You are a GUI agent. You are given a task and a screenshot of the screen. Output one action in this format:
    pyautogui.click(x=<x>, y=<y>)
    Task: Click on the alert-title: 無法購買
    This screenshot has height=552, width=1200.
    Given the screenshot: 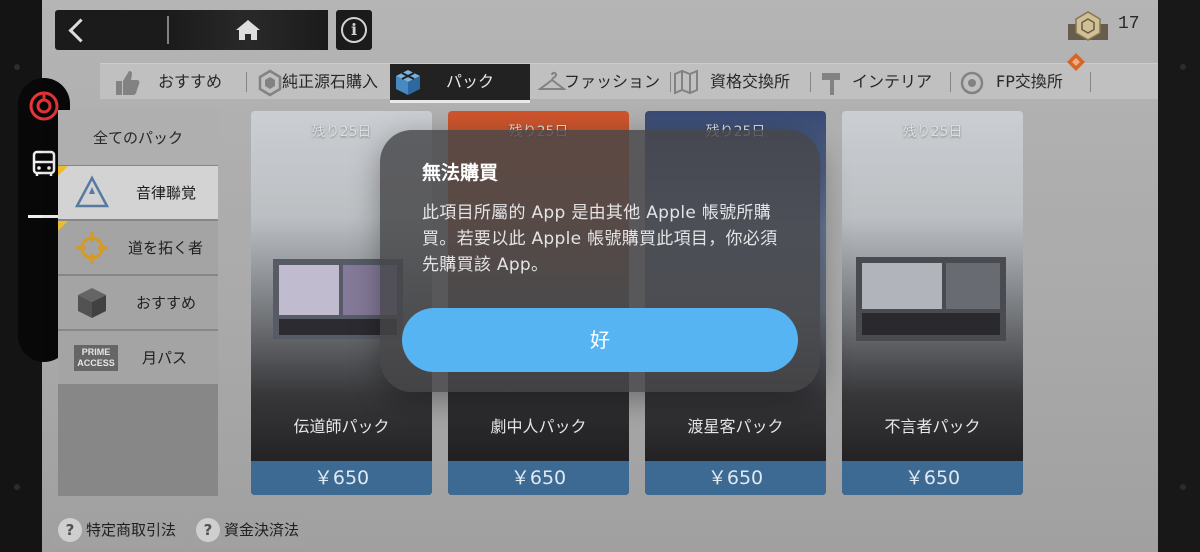 What is the action you would take?
    pyautogui.click(x=460, y=173)
    